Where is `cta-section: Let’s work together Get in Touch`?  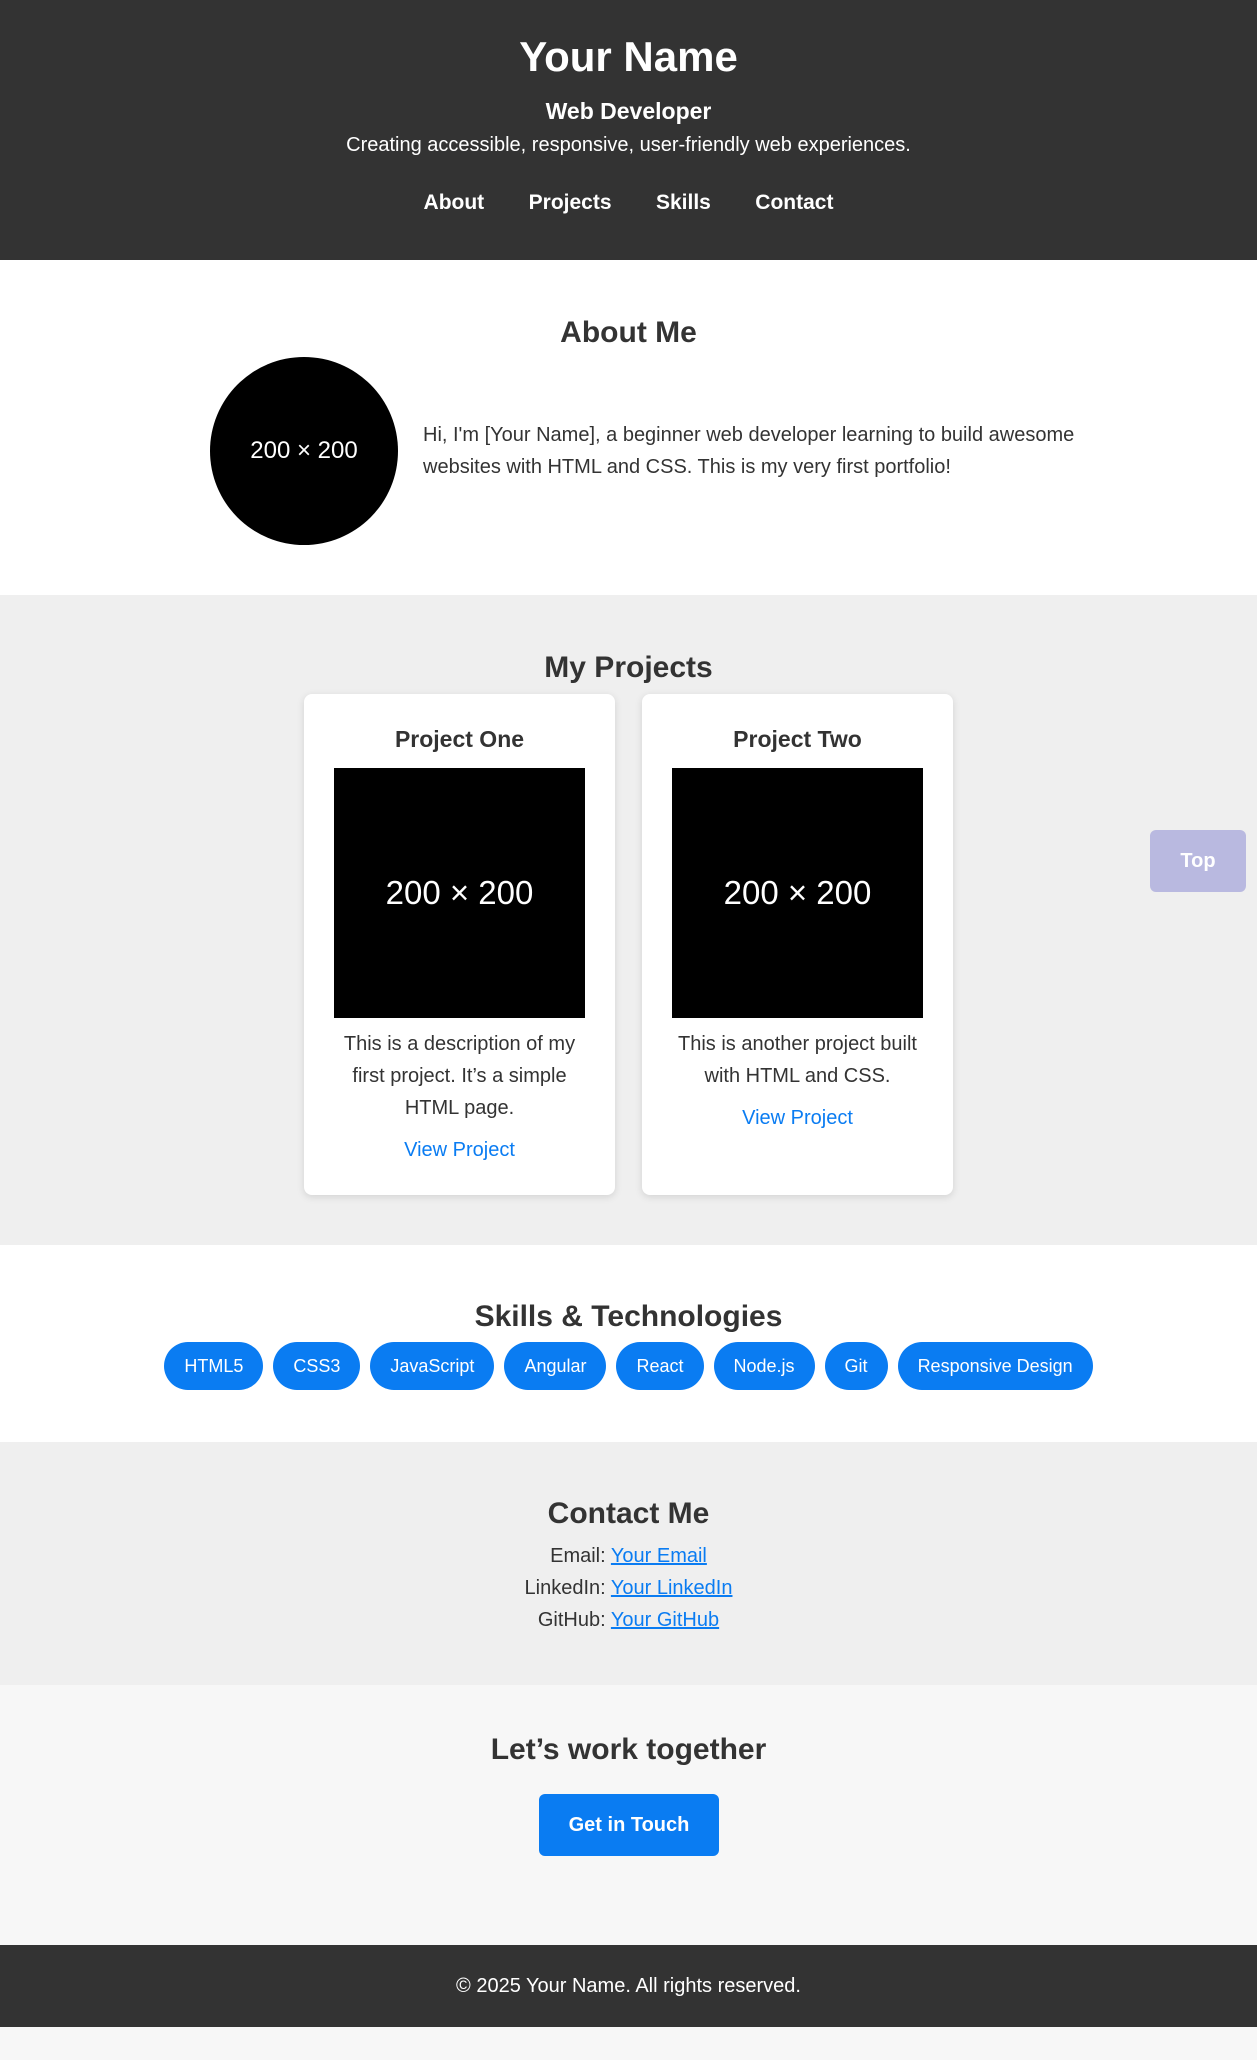 cta-section: Let’s work together Get in Touch is located at coordinates (628, 1815).